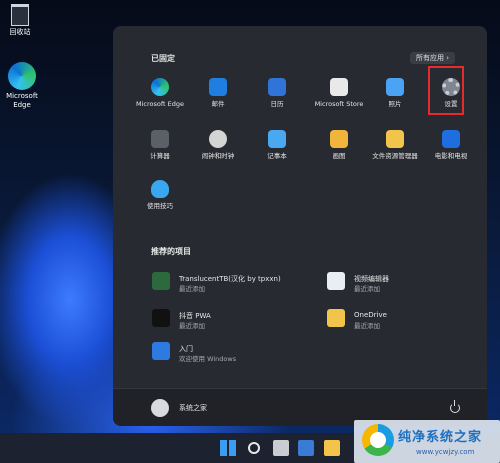 This screenshot has height=463, width=500. I want to click on power-icon, so click(455, 406).